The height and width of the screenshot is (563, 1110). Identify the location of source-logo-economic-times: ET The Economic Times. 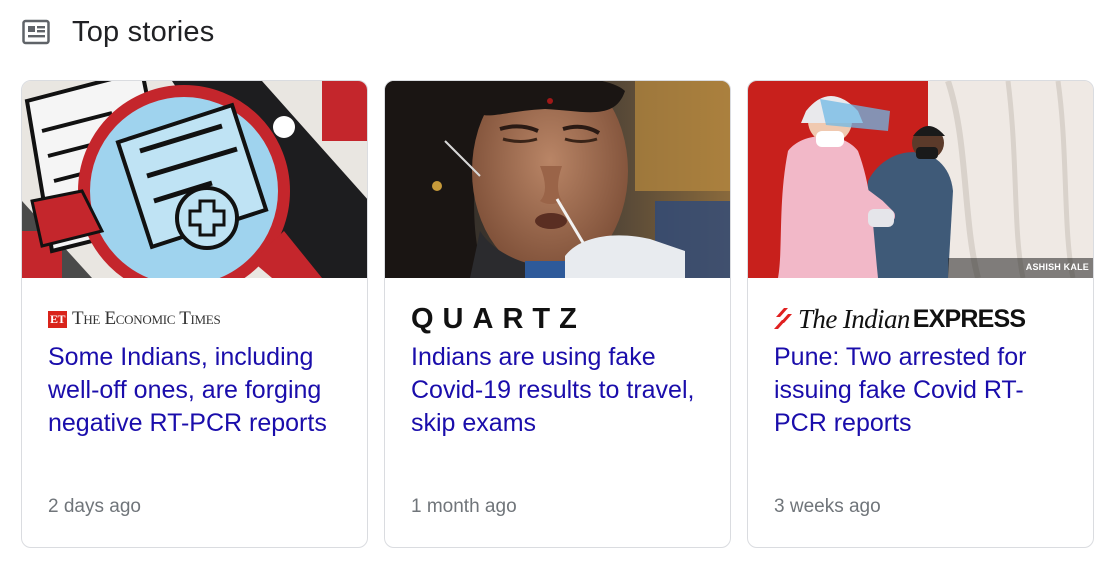
(134, 319).